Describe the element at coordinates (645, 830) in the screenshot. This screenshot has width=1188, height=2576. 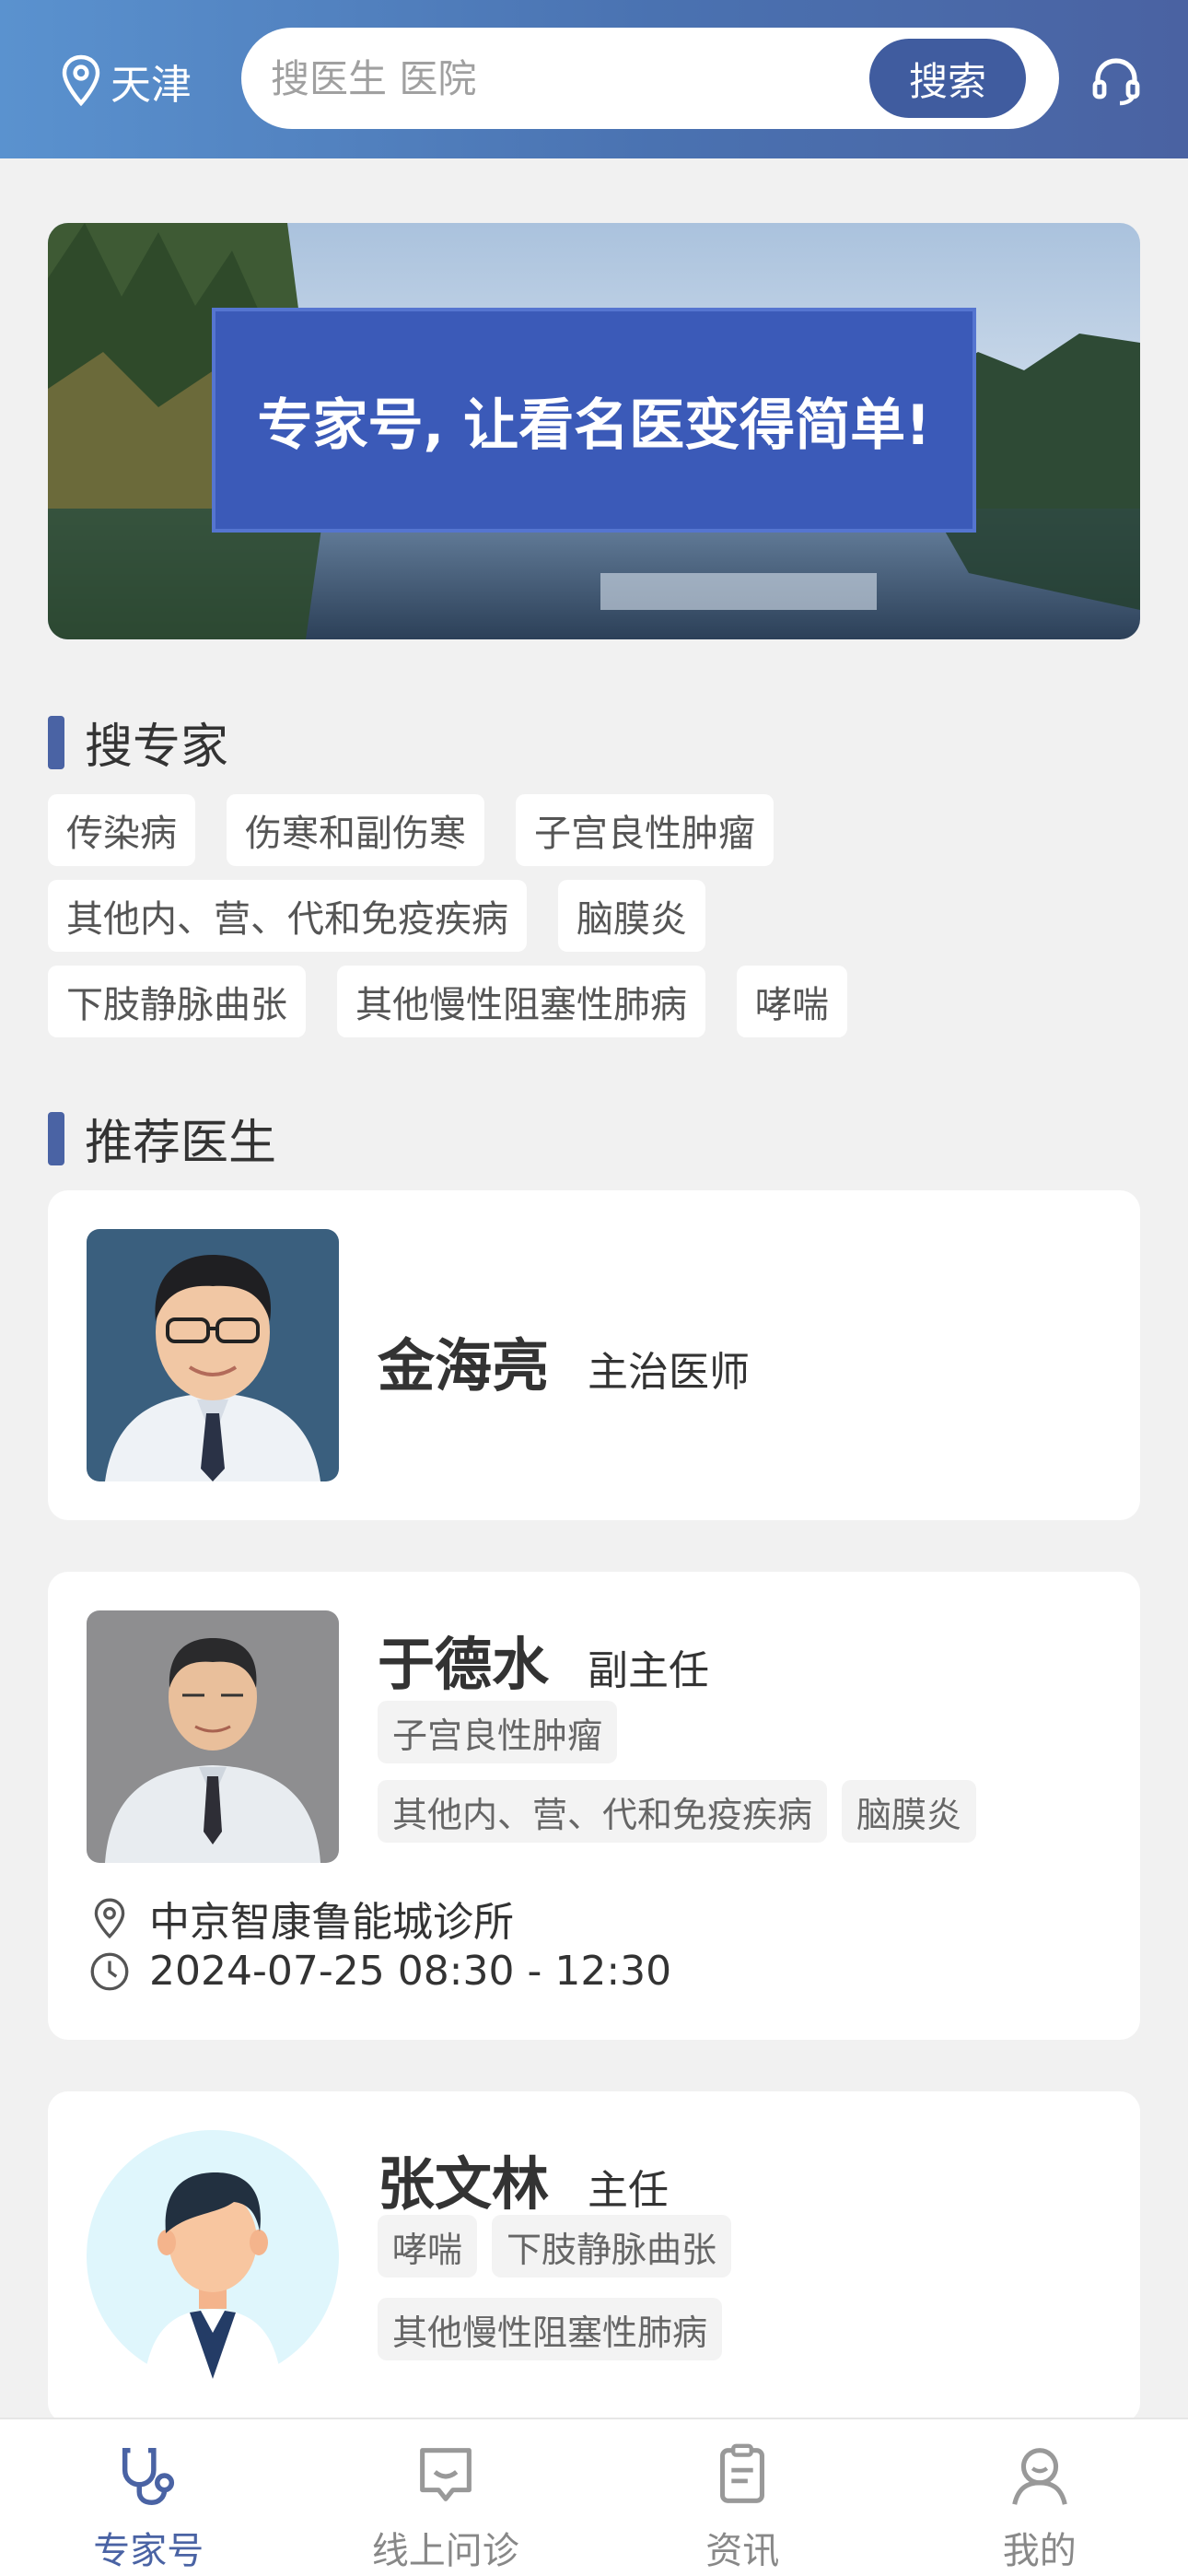
I see `expert-tag: 子宫良性肿瘤` at that location.